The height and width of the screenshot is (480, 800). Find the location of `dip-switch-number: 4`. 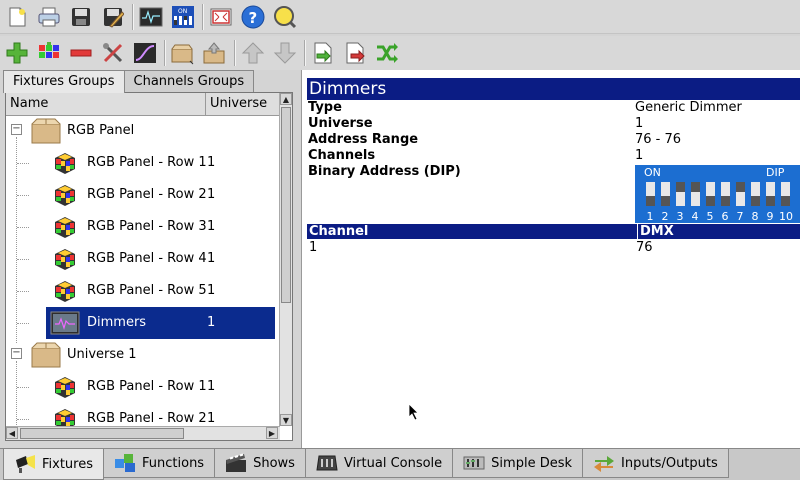

dip-switch-number: 4 is located at coordinates (695, 216).